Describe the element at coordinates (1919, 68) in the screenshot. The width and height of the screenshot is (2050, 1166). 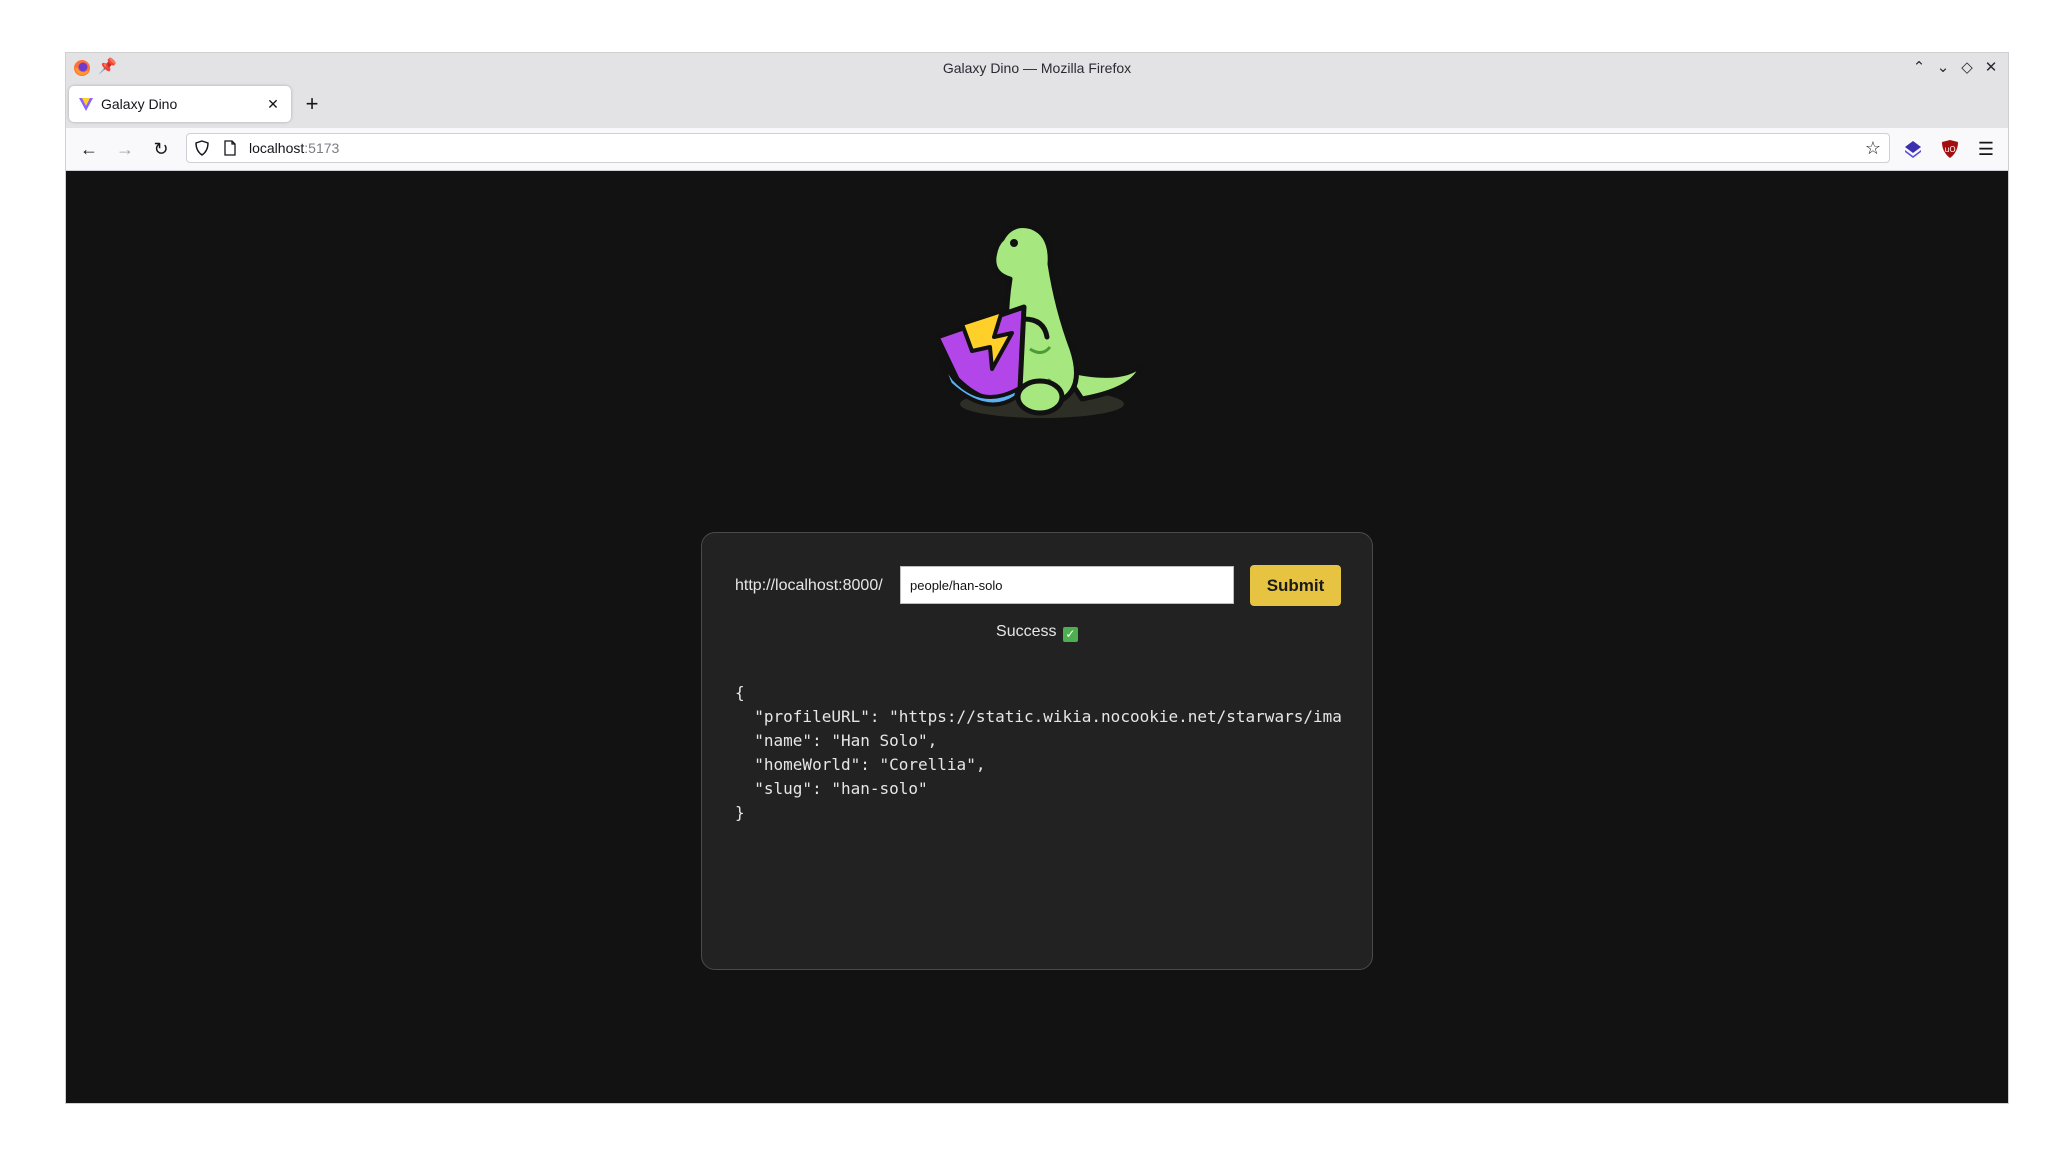
I see `window-shade-icon: ⌃` at that location.